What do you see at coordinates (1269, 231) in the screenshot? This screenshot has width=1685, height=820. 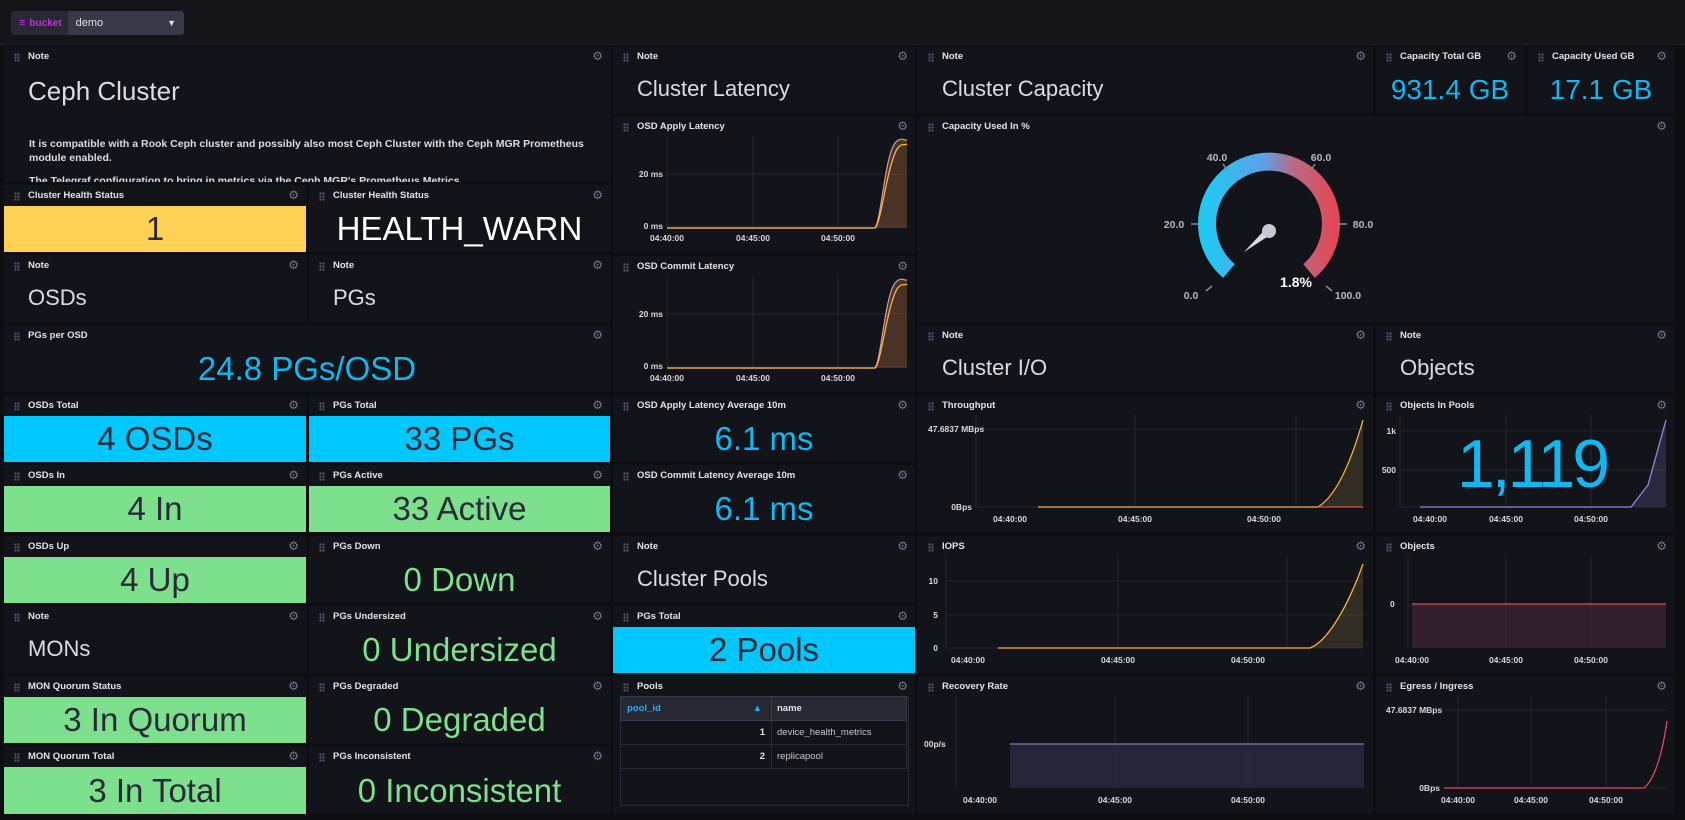 I see `gauge-hub` at bounding box center [1269, 231].